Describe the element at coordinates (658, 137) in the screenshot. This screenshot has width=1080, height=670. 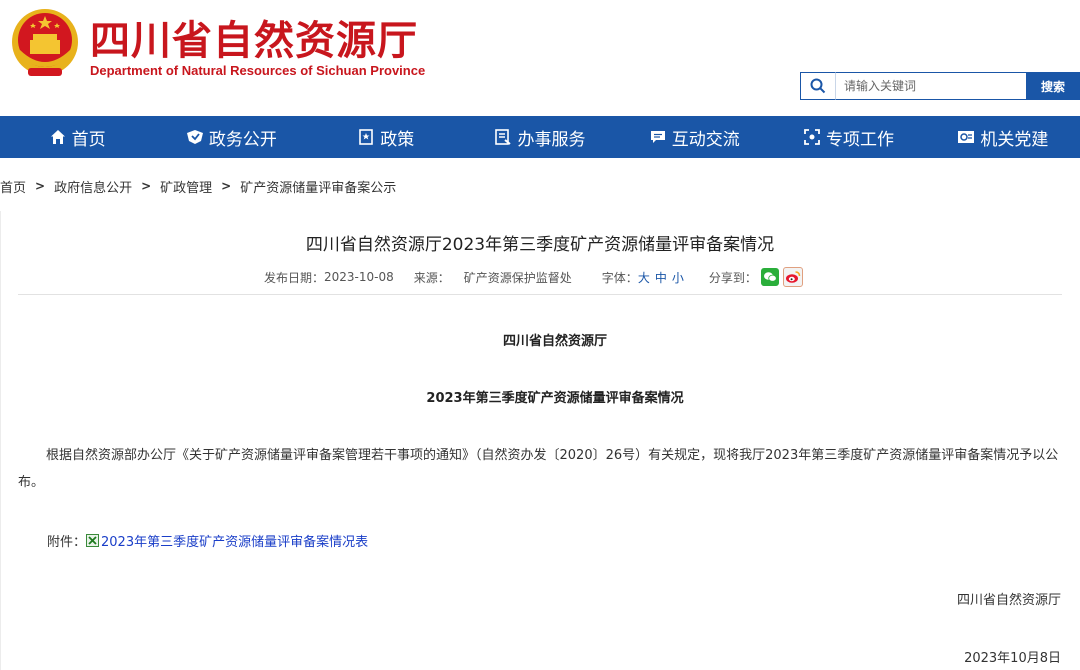
I see `chat-icon` at that location.